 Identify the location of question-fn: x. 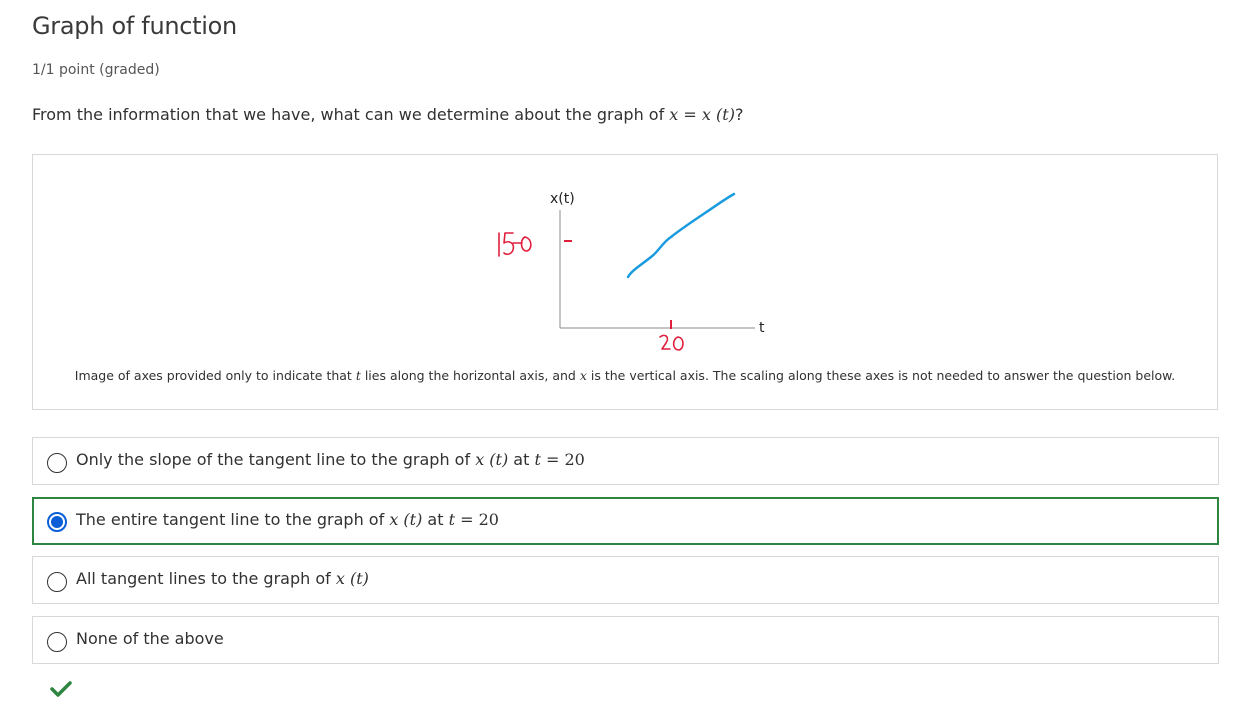
(706, 114).